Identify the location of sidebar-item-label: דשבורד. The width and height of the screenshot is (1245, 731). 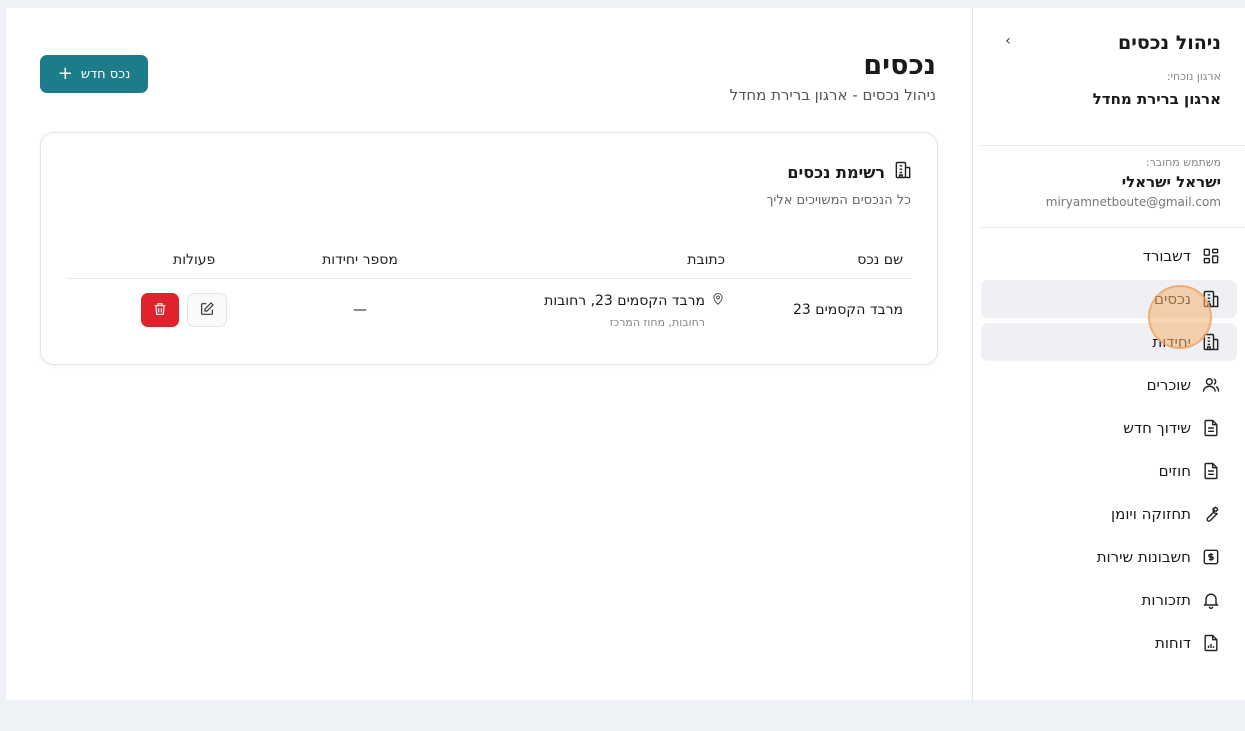
(1166, 256).